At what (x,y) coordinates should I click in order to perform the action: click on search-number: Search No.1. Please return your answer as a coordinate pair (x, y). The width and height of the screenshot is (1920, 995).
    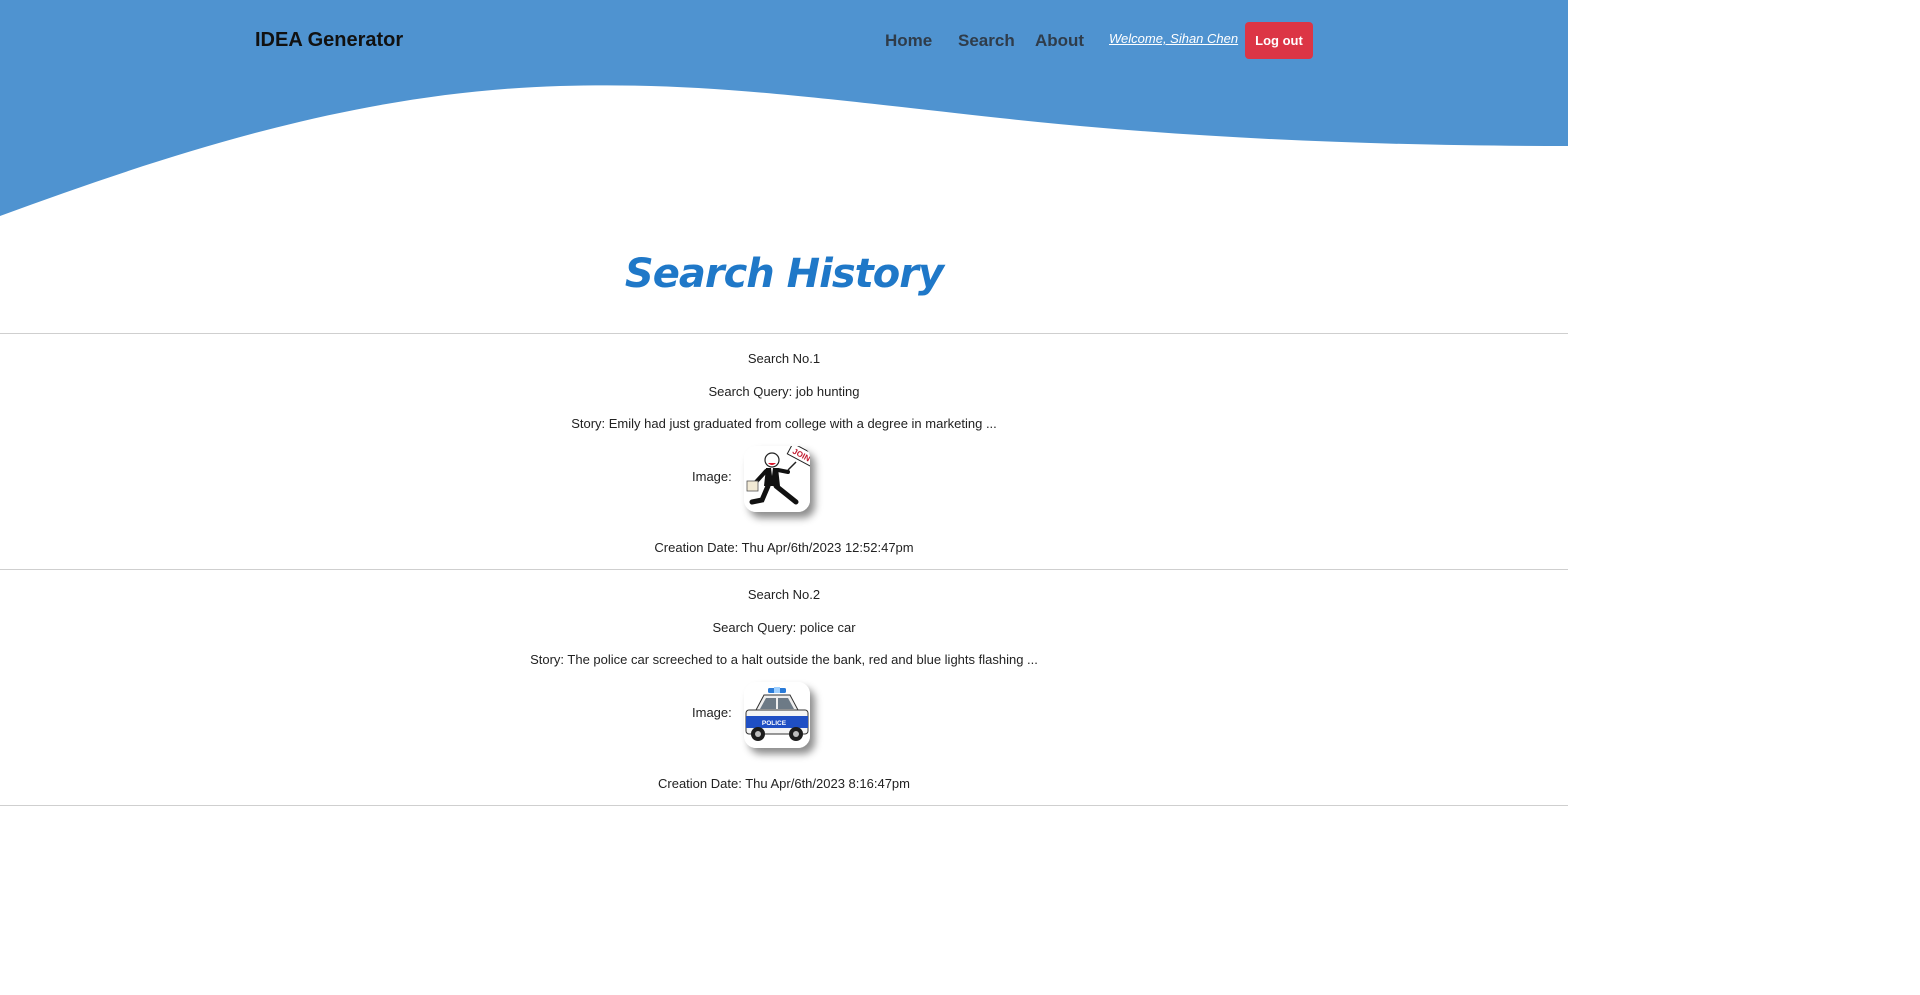
    Looking at the image, I should click on (784, 358).